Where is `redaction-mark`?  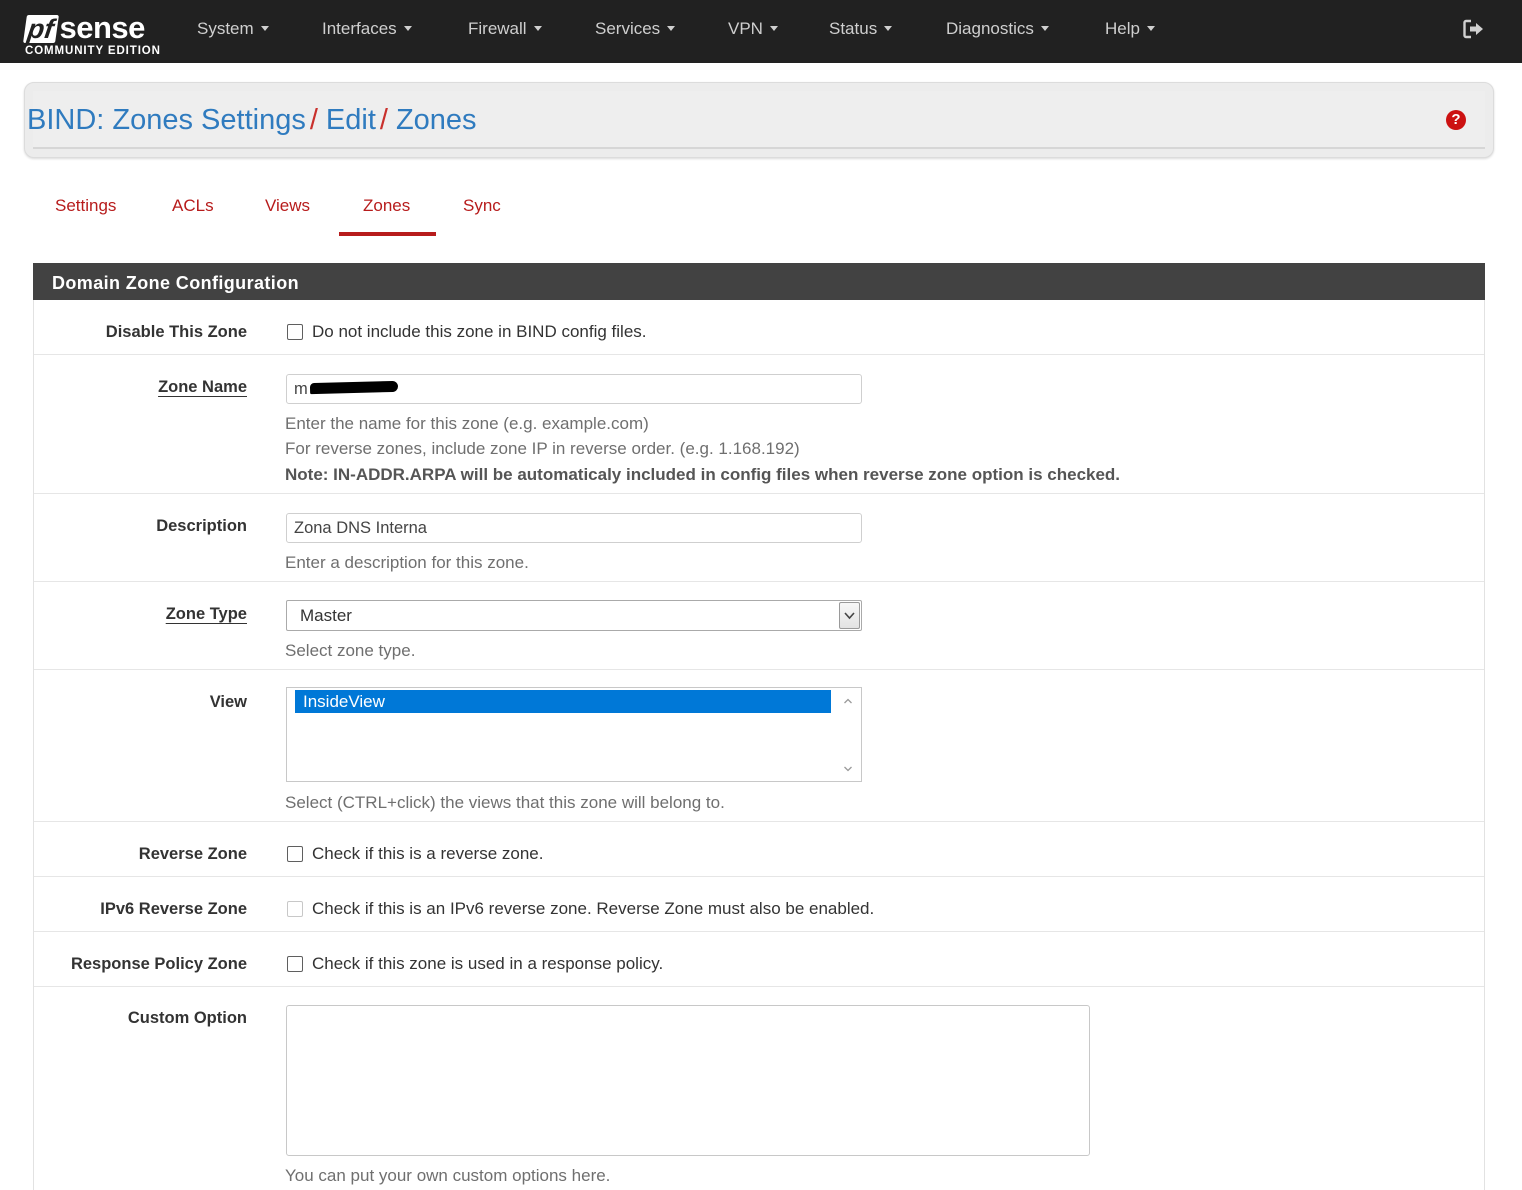 redaction-mark is located at coordinates (354, 387).